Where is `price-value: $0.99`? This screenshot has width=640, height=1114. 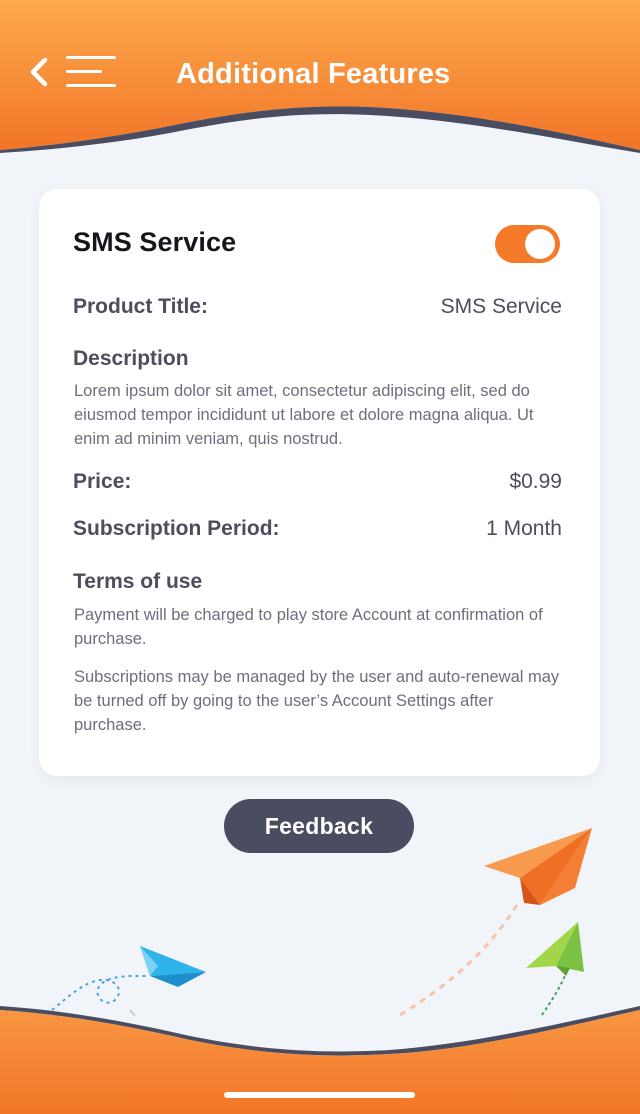 price-value: $0.99 is located at coordinates (535, 481).